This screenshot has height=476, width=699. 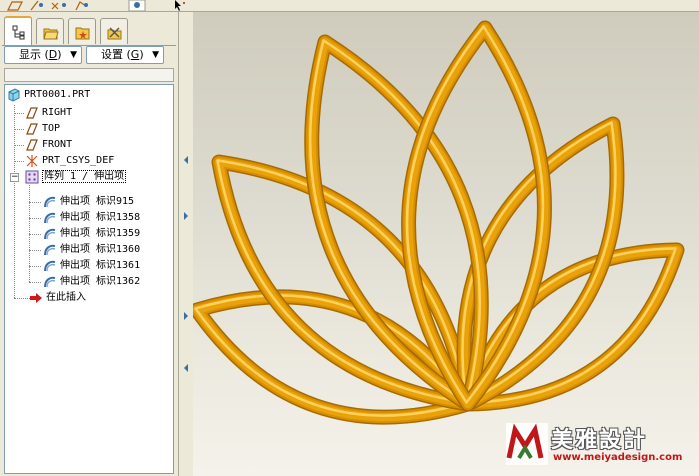 I want to click on connections-icon, so click(x=114, y=33).